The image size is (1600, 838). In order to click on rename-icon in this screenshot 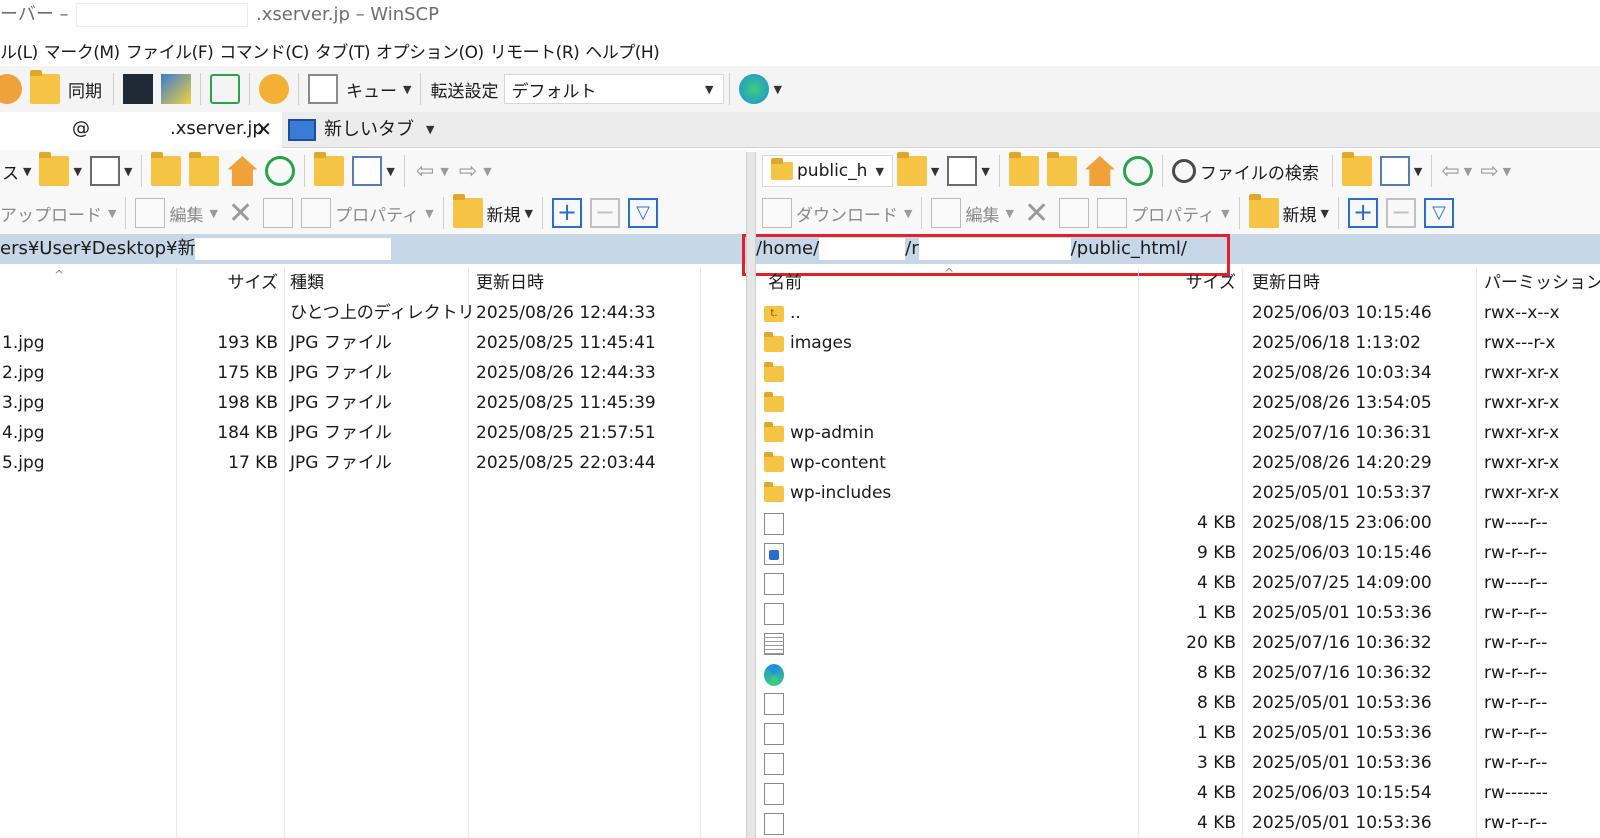, I will do `click(278, 213)`.